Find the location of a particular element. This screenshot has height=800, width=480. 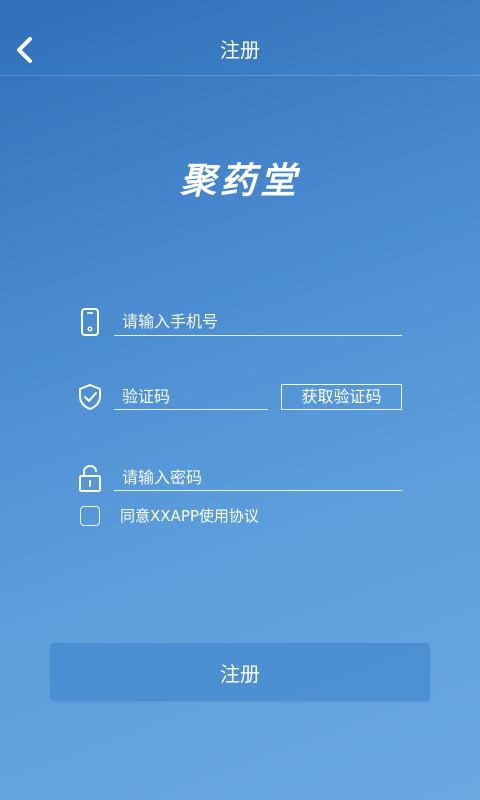

code-input is located at coordinates (191, 396).